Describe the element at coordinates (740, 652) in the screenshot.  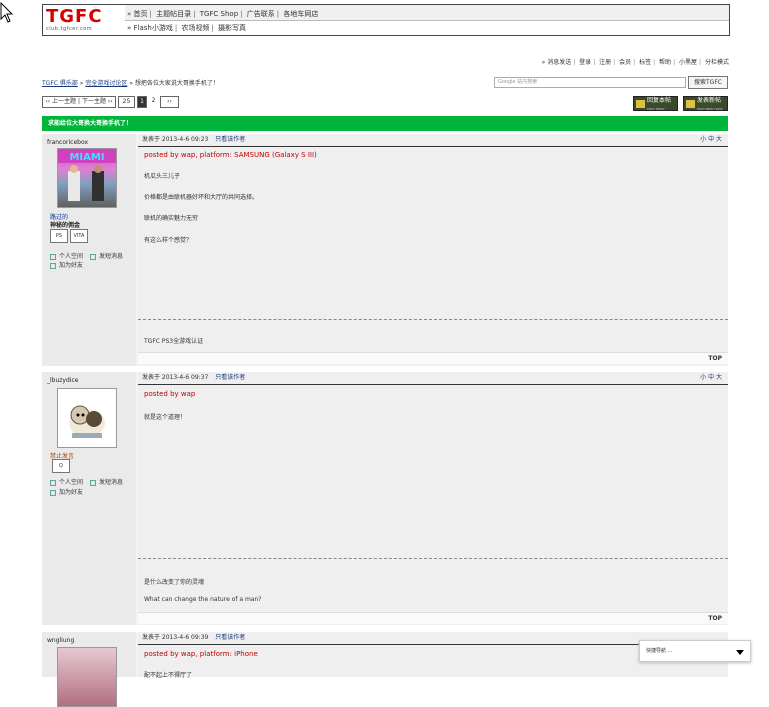
I see `chevron-down-icon` at that location.